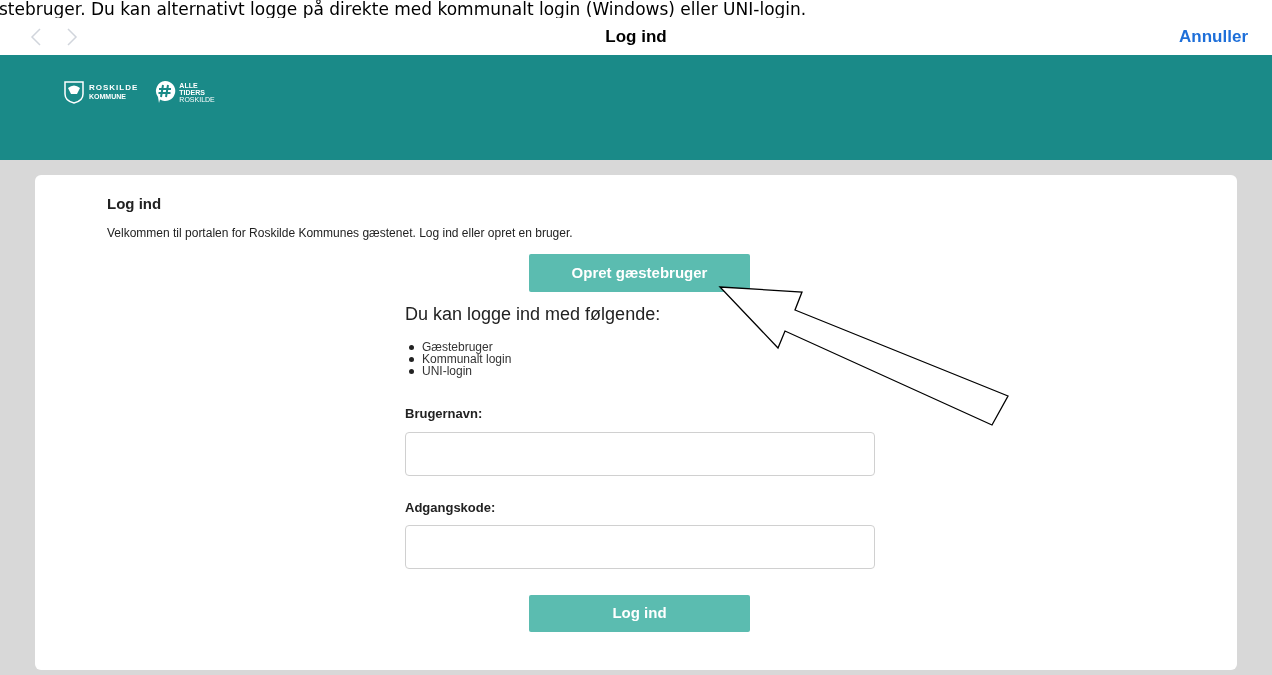 The height and width of the screenshot is (675, 1272). What do you see at coordinates (135, 204) in the screenshot?
I see `card-title: Log ind` at bounding box center [135, 204].